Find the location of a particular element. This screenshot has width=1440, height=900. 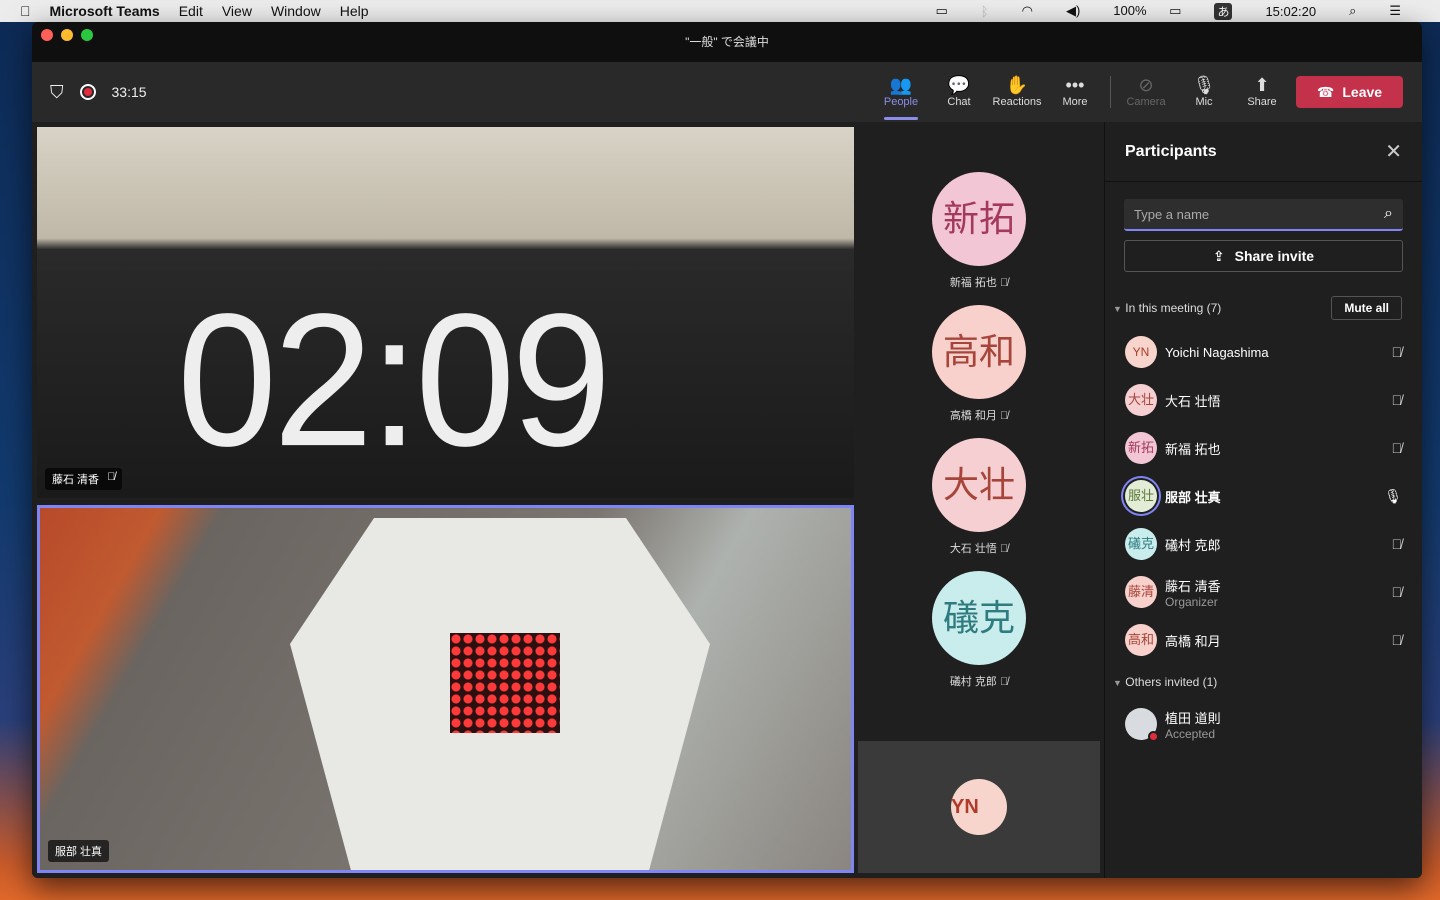

share-icon: ⬆ is located at coordinates (1262, 85).